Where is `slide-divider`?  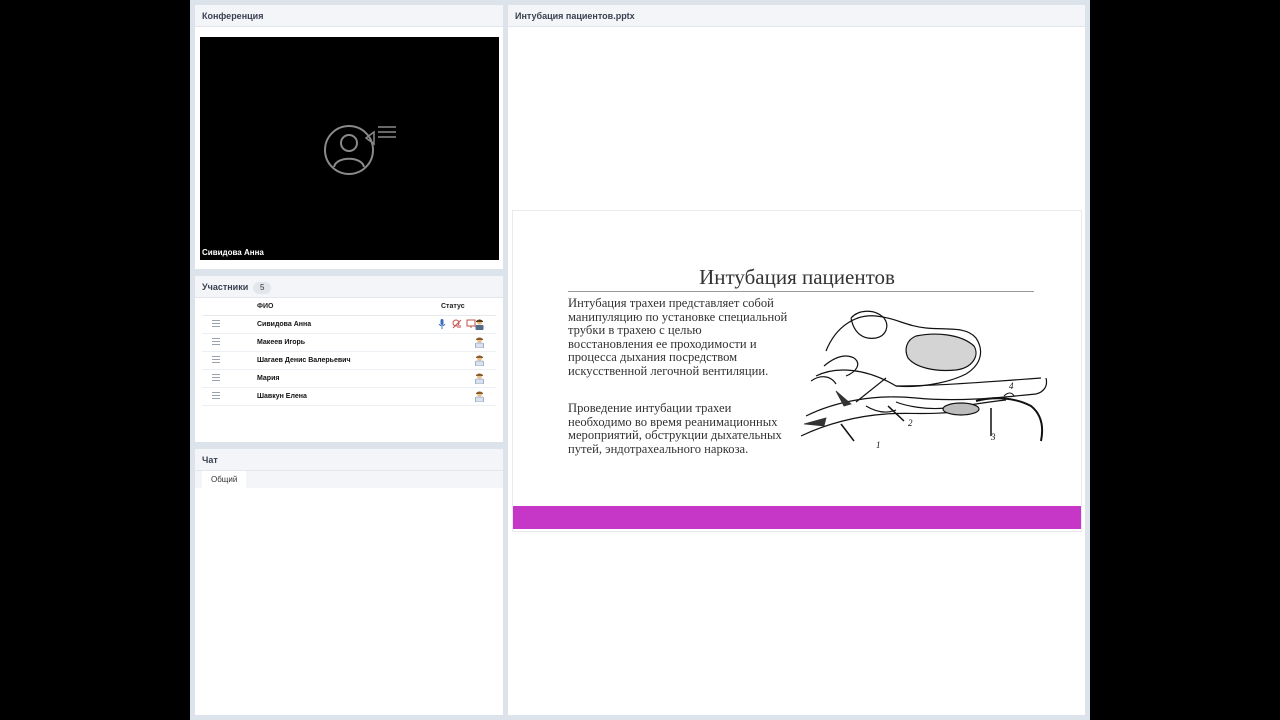 slide-divider is located at coordinates (801, 291).